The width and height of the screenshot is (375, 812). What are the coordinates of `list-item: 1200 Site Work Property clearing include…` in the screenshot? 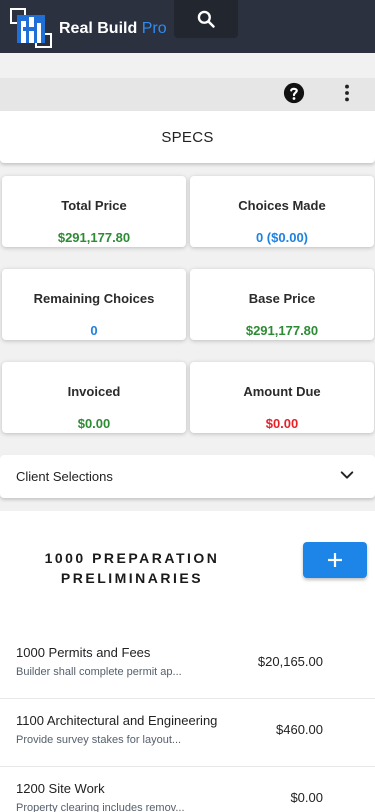 It's located at (187, 789).